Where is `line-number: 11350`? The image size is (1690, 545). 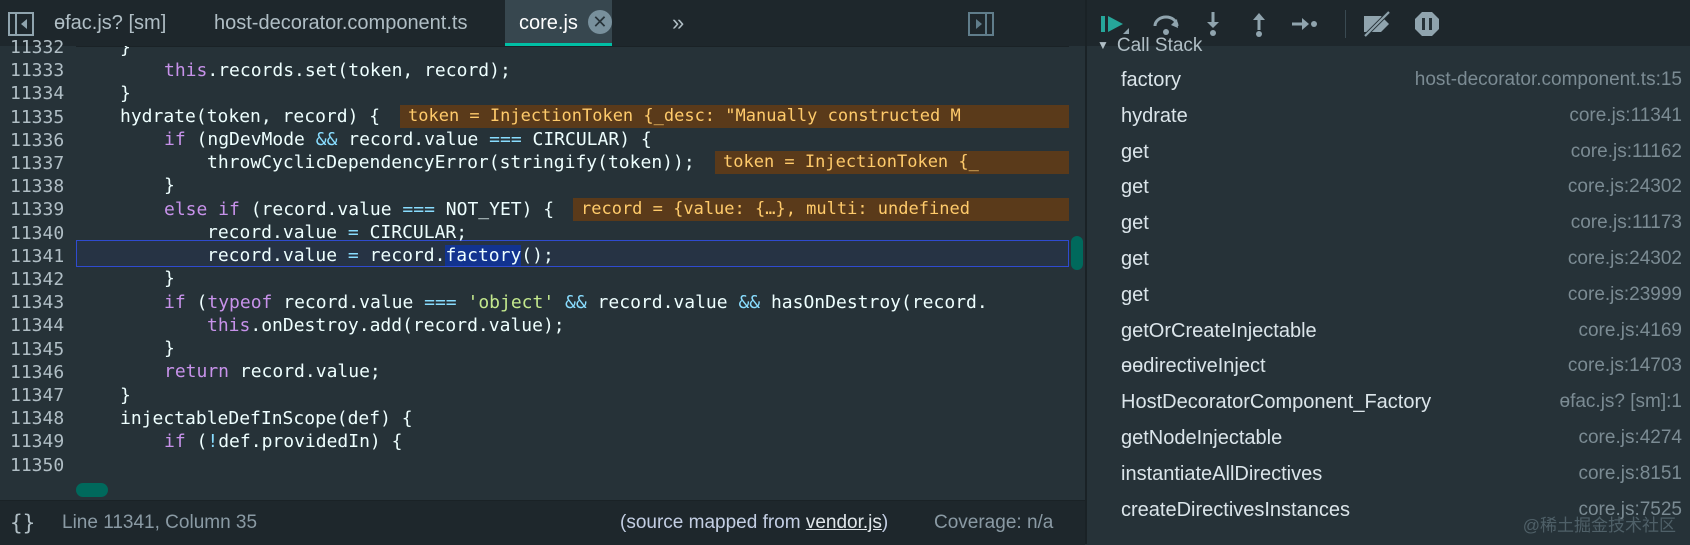
line-number: 11350 is located at coordinates (35, 465).